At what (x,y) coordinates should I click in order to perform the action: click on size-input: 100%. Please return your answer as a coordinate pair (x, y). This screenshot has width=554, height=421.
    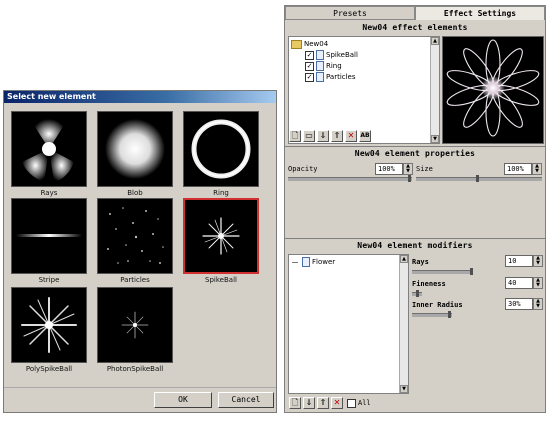
    Looking at the image, I should click on (518, 169).